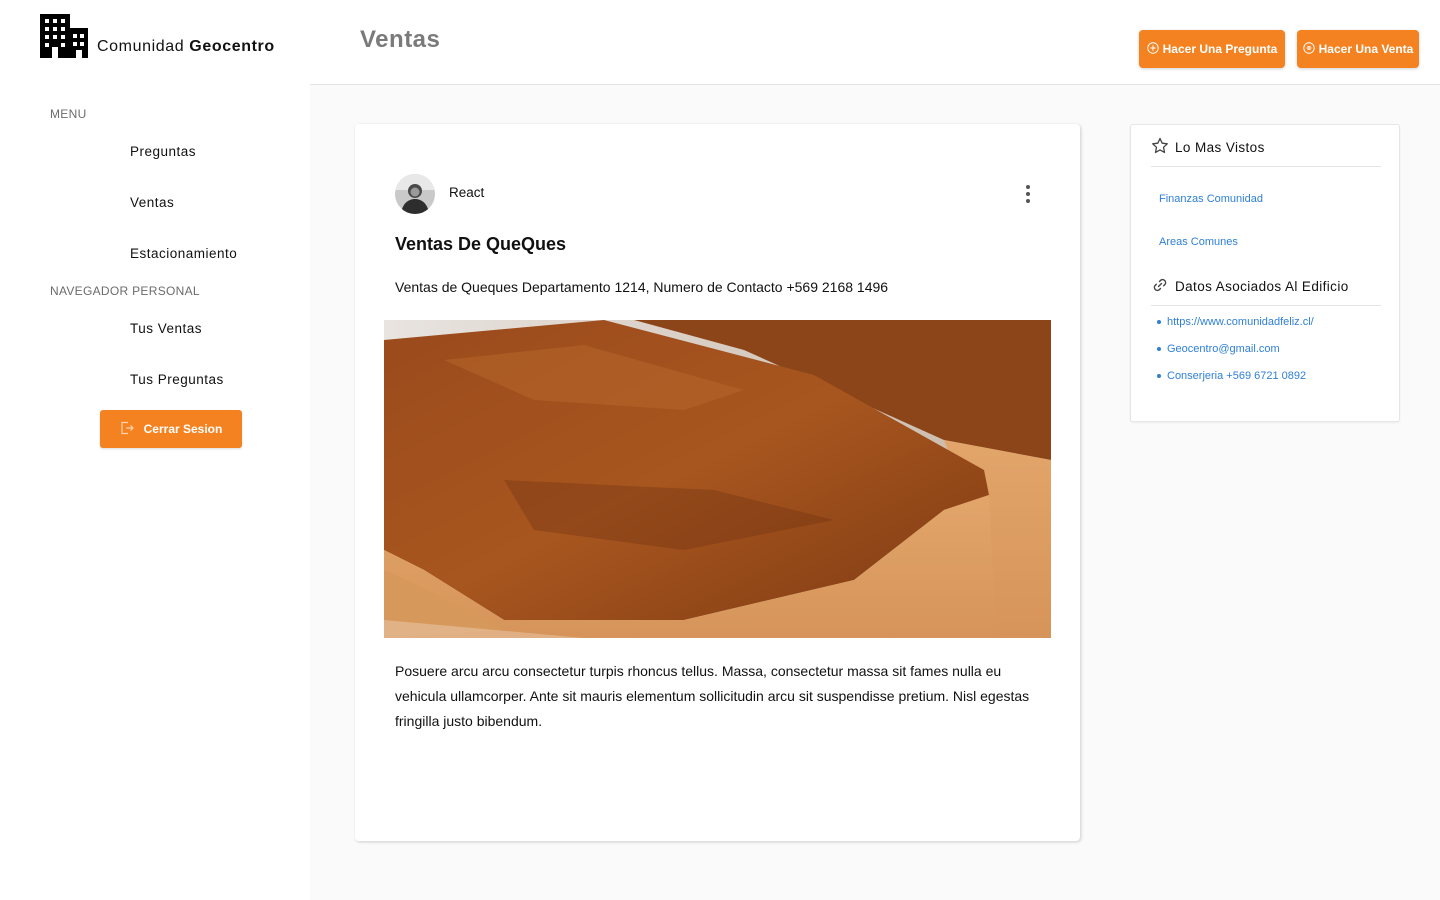  What do you see at coordinates (1240, 322) in the screenshot?
I see `building-link-website-label: https://www.comunidadfeliz.cl/` at bounding box center [1240, 322].